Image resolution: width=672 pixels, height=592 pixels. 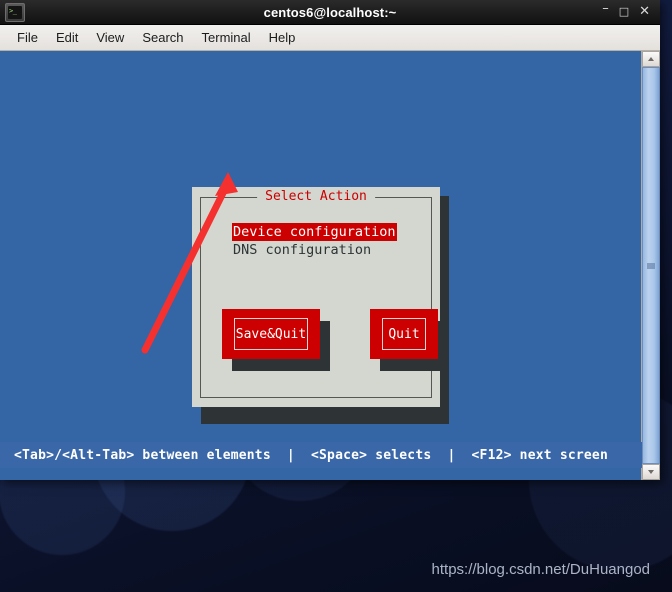 I want to click on quit-button: Quit, so click(x=404, y=334).